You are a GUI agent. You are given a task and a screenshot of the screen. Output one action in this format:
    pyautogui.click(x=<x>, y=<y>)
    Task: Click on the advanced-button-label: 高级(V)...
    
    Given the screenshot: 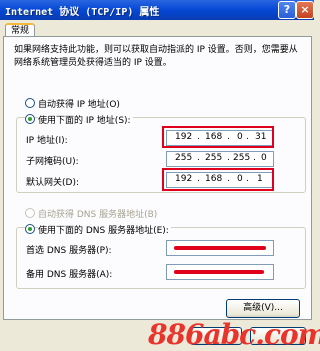 What is the action you would take?
    pyautogui.click(x=263, y=308)
    